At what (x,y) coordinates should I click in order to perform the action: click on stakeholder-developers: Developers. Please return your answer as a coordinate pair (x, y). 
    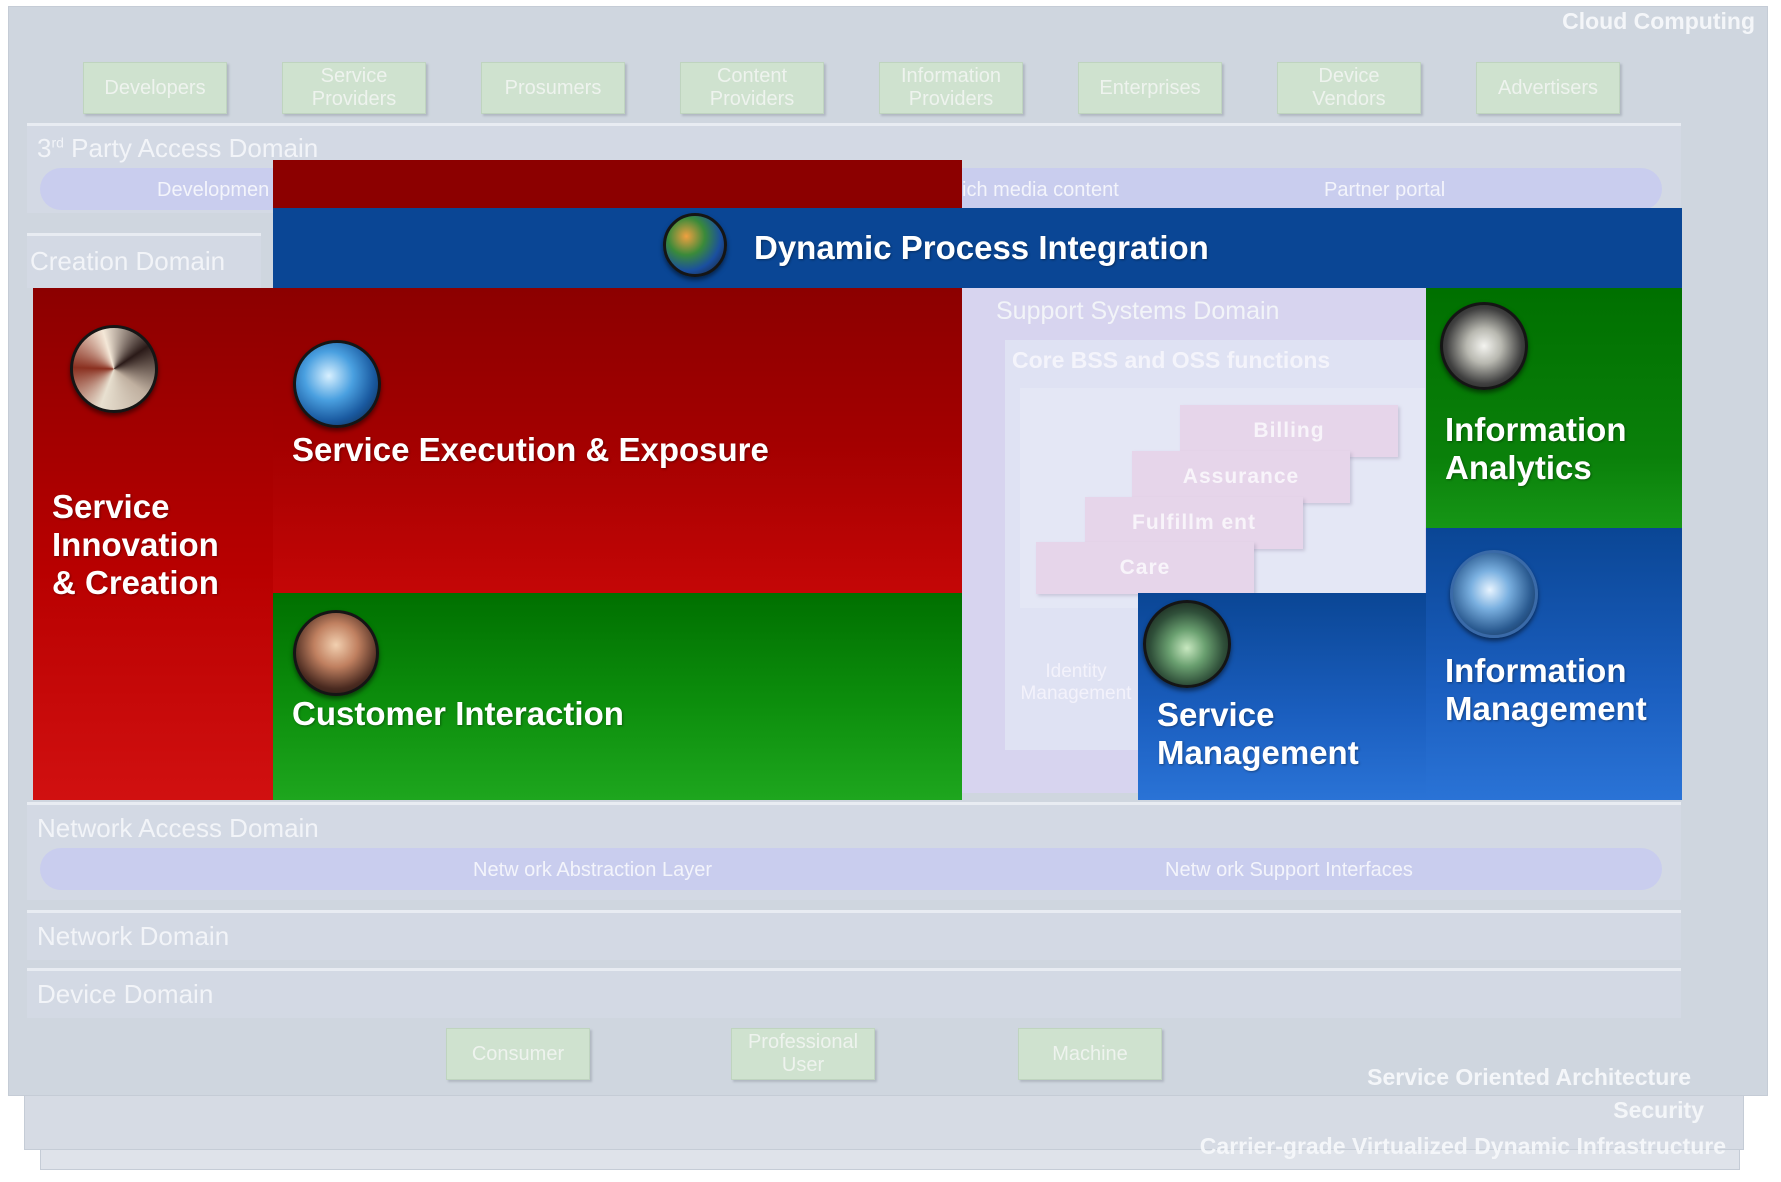
    Looking at the image, I should click on (155, 88).